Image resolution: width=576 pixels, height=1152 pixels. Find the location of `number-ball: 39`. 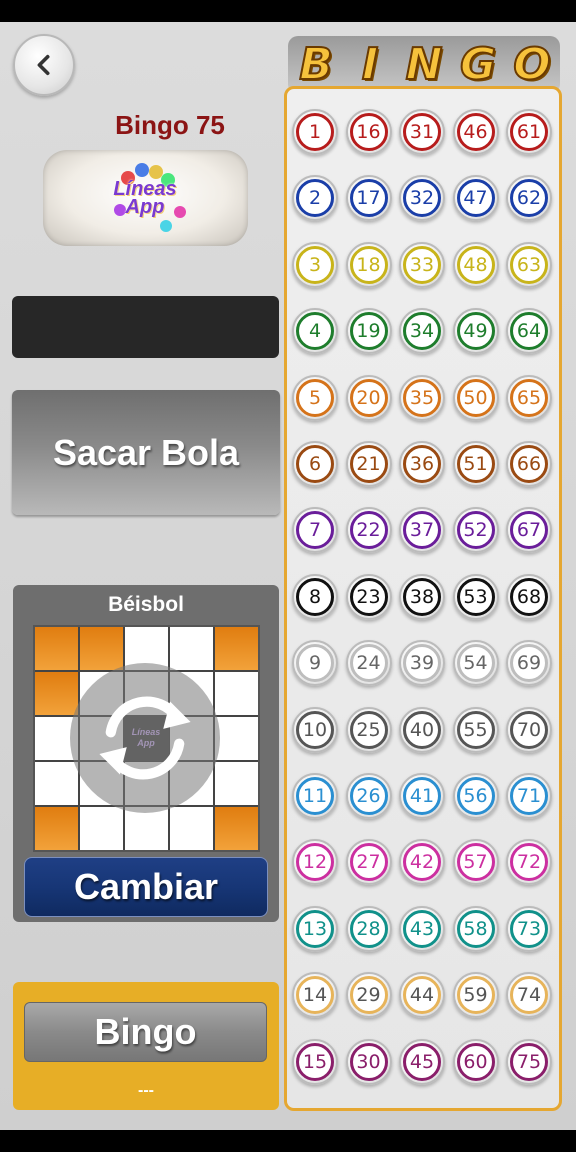

number-ball: 39 is located at coordinates (422, 663).